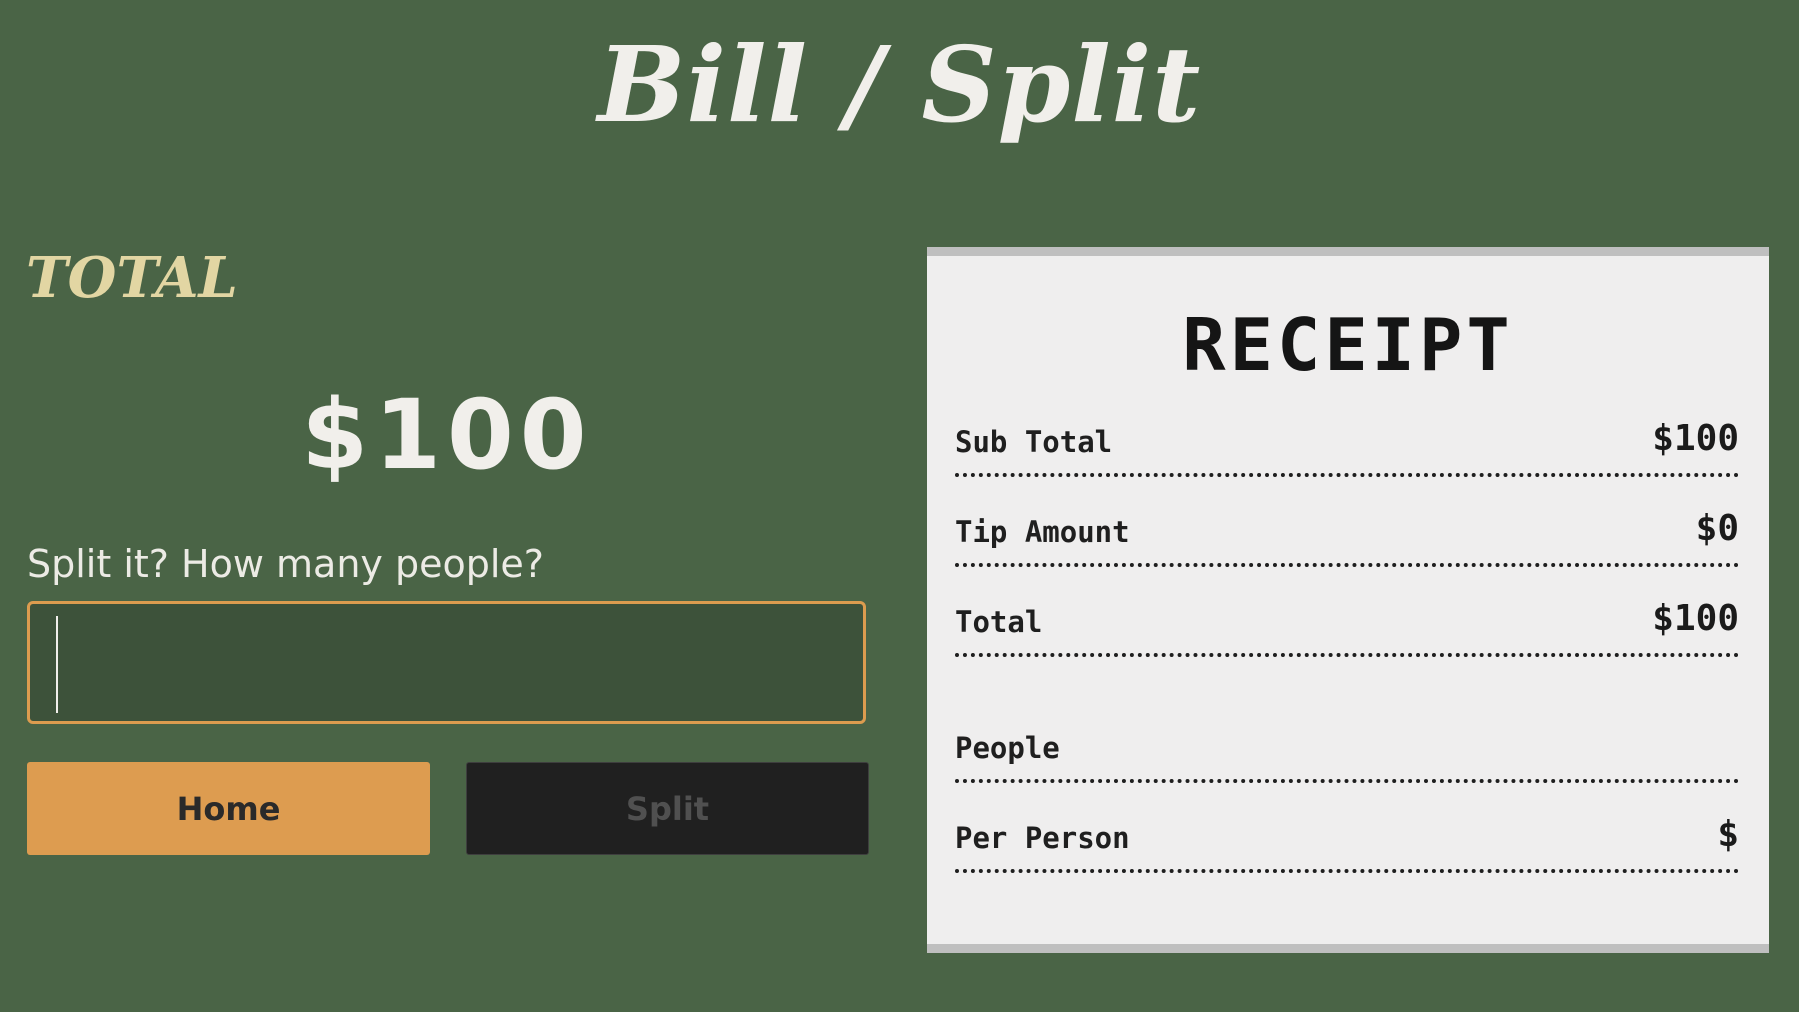  What do you see at coordinates (1042, 838) in the screenshot?
I see `receipt-row-label: Per Person` at bounding box center [1042, 838].